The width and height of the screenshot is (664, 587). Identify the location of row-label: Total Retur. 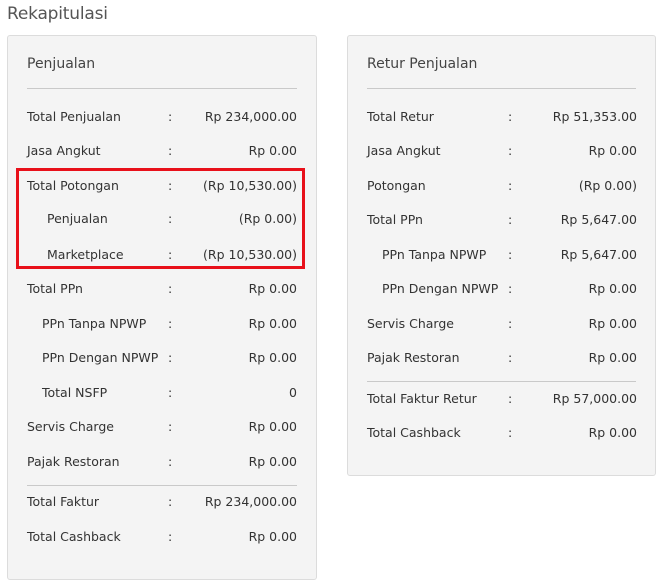
(400, 116).